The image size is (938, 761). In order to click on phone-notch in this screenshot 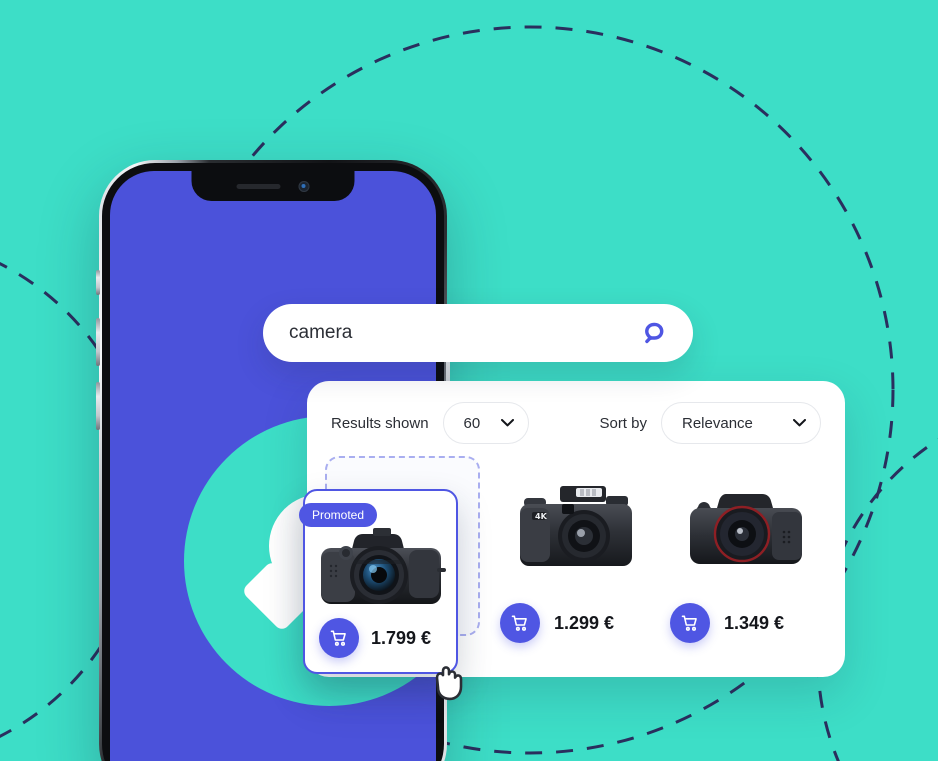, I will do `click(273, 186)`.